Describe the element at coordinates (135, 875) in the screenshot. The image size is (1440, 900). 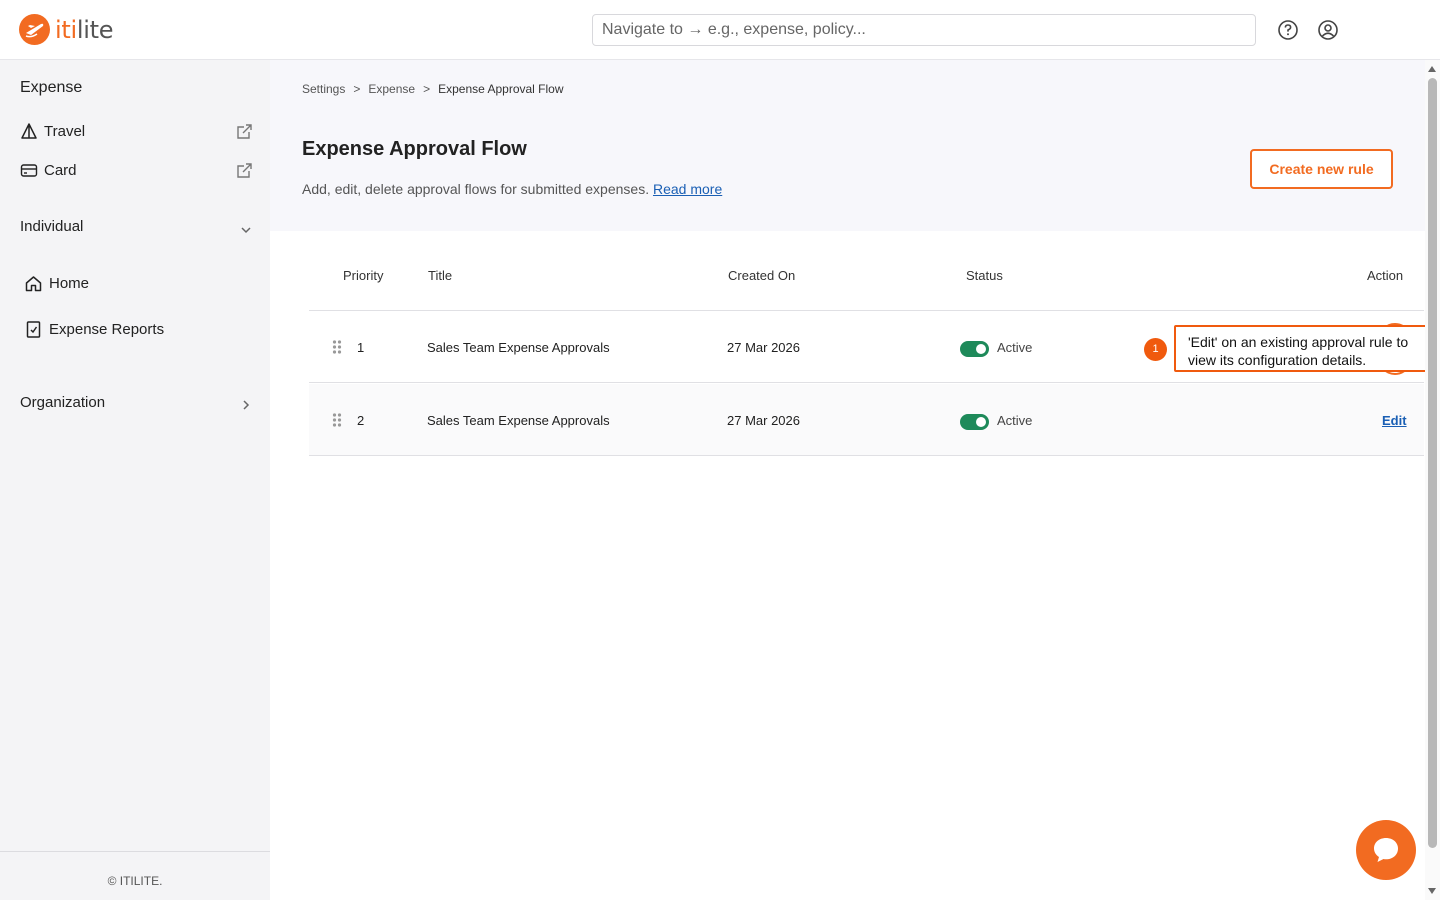
I see `sidebar-footer-copyright: © ITILITE.` at that location.